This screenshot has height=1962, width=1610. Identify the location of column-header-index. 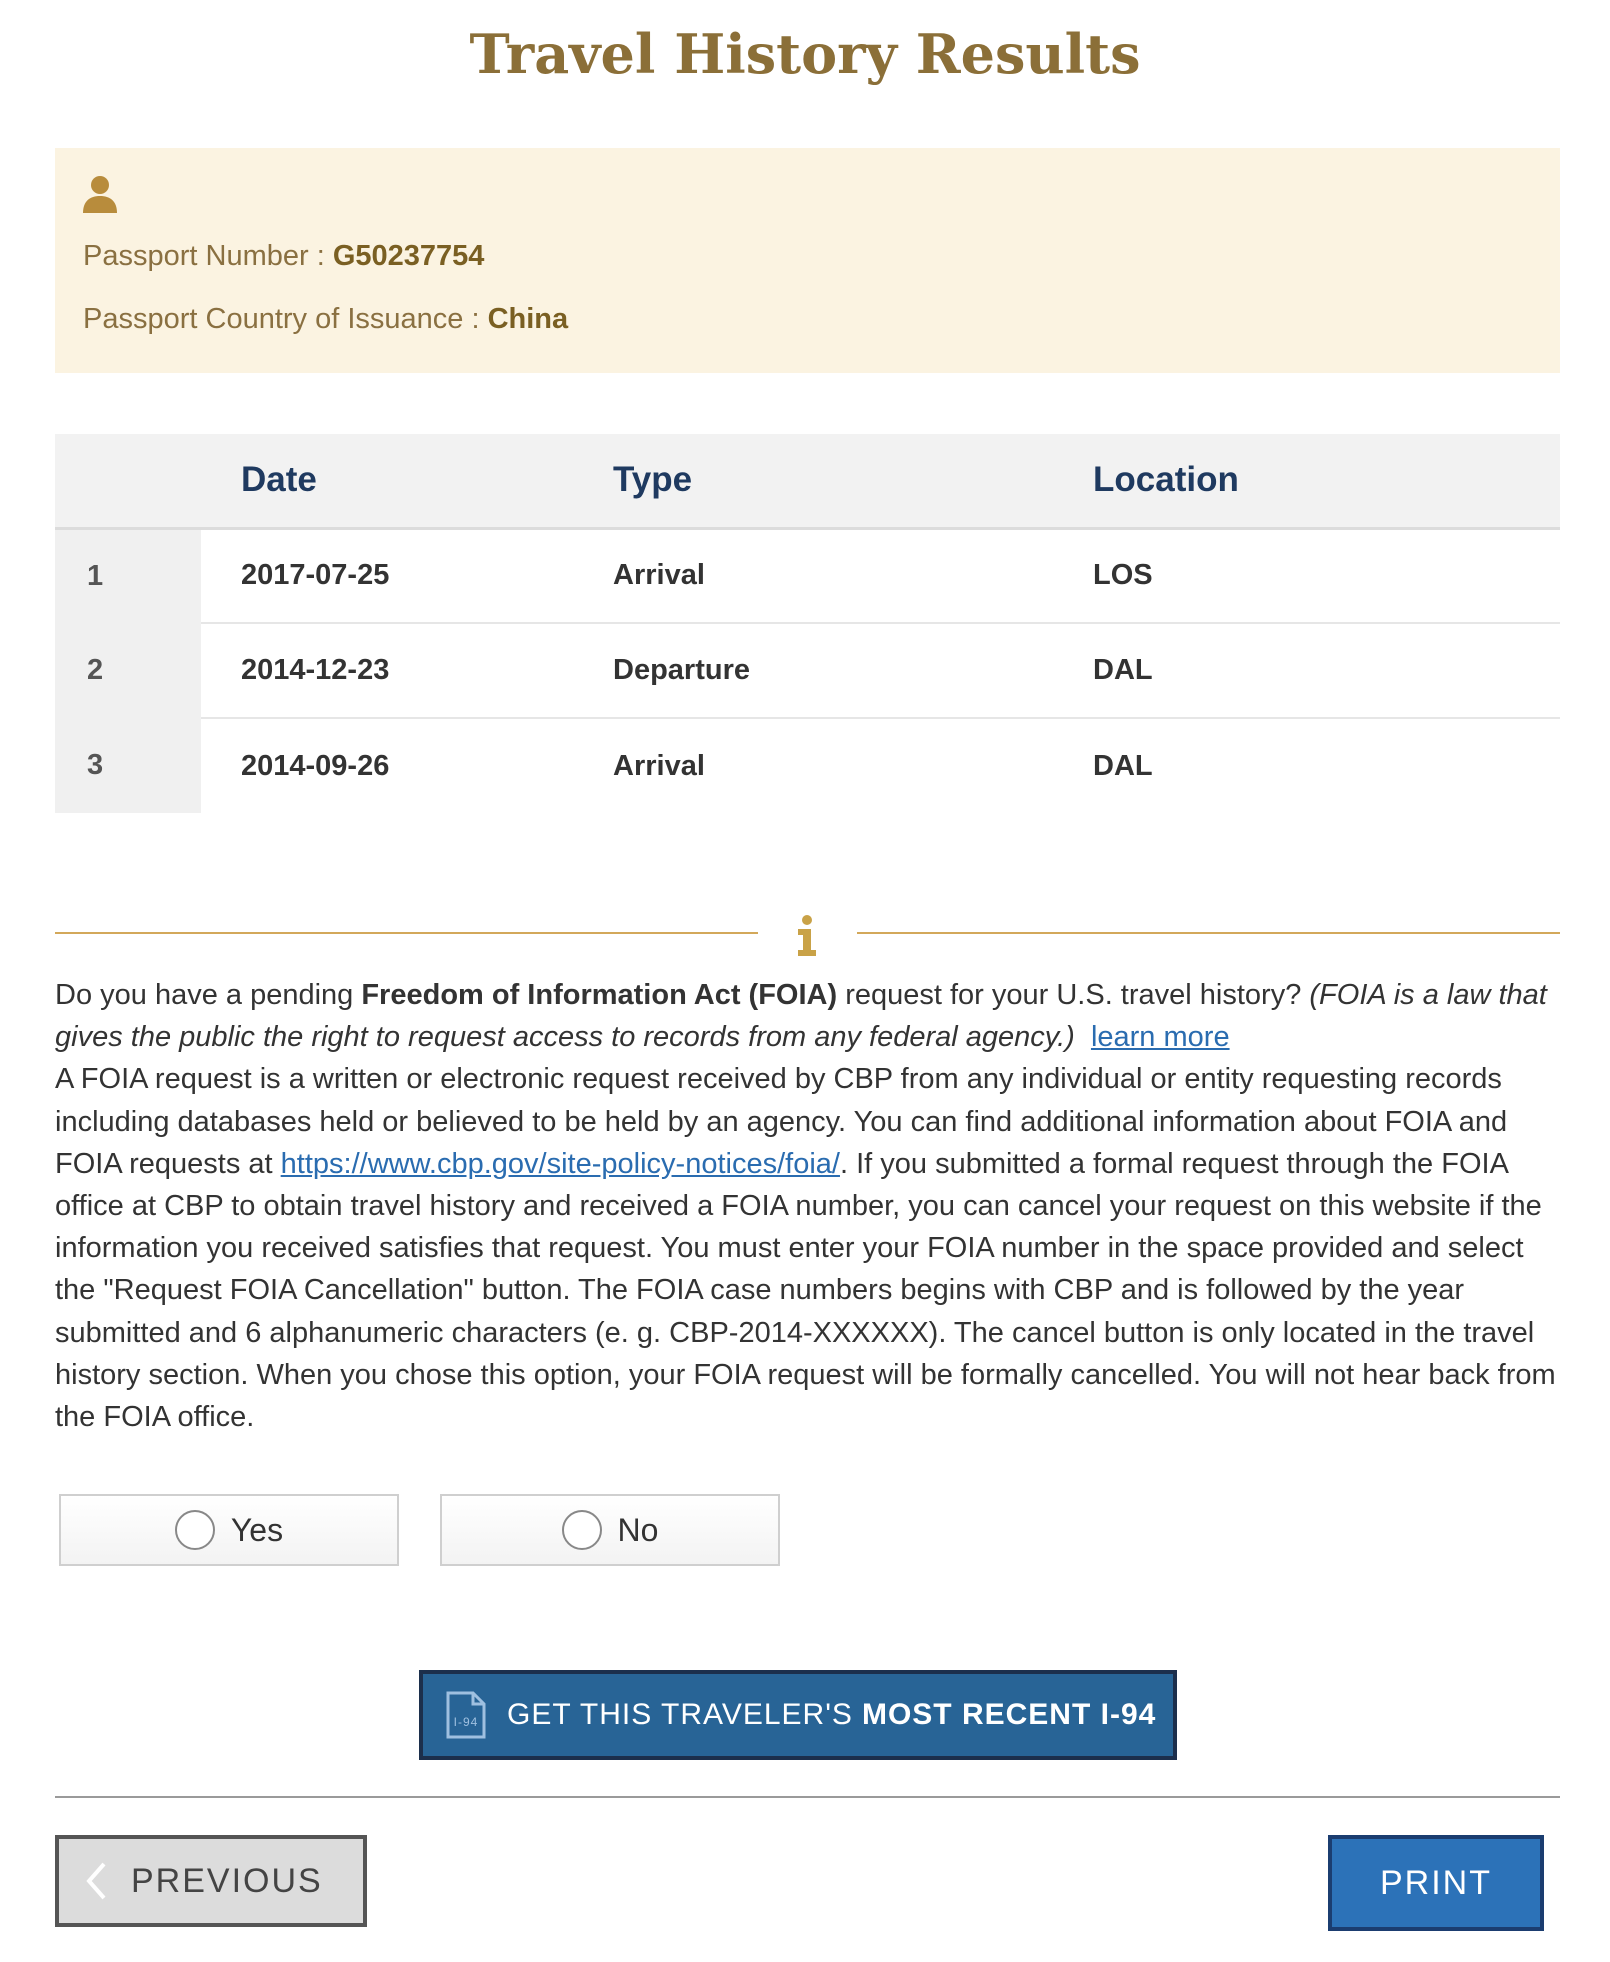
(128, 482).